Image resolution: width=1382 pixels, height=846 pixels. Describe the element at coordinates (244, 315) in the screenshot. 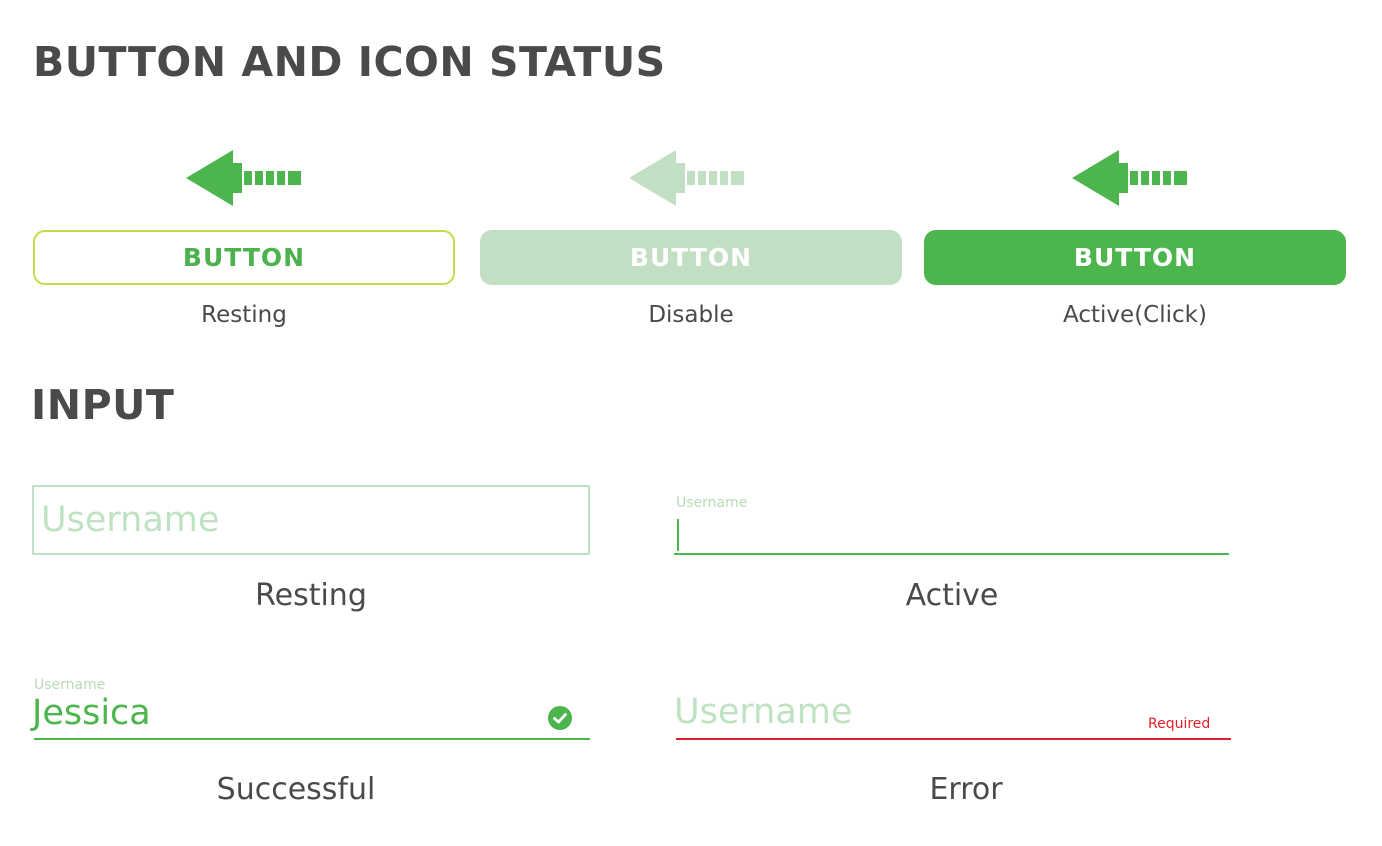

I see `caption-button-resting: Resting` at that location.